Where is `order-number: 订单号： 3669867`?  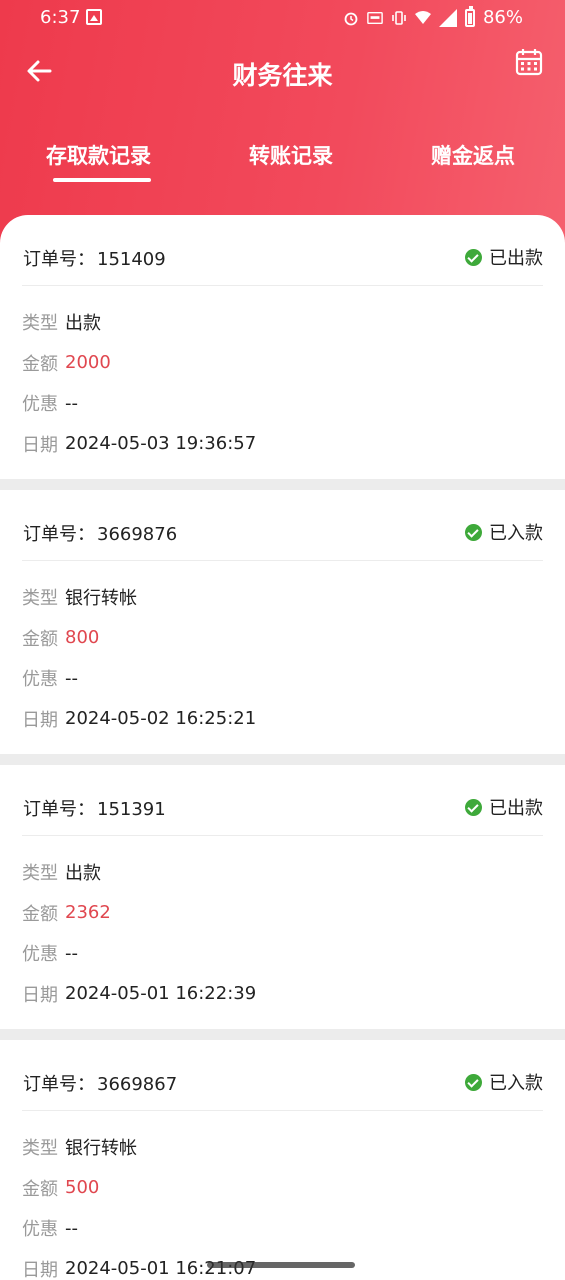 order-number: 订单号： 3669867 is located at coordinates (100, 1083).